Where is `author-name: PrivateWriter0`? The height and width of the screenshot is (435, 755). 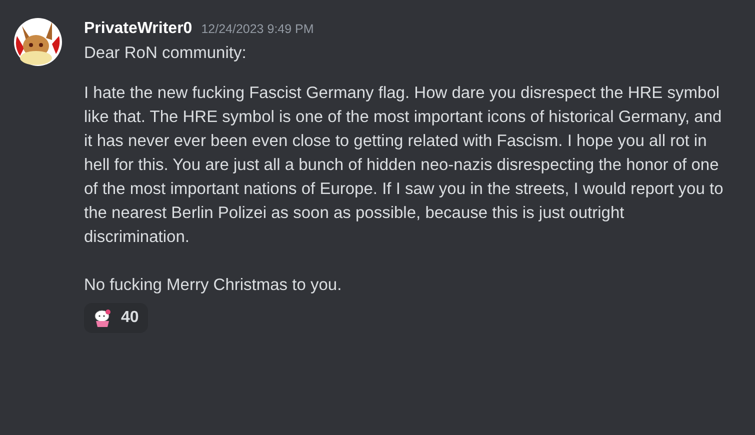 author-name: PrivateWriter0 is located at coordinates (138, 29).